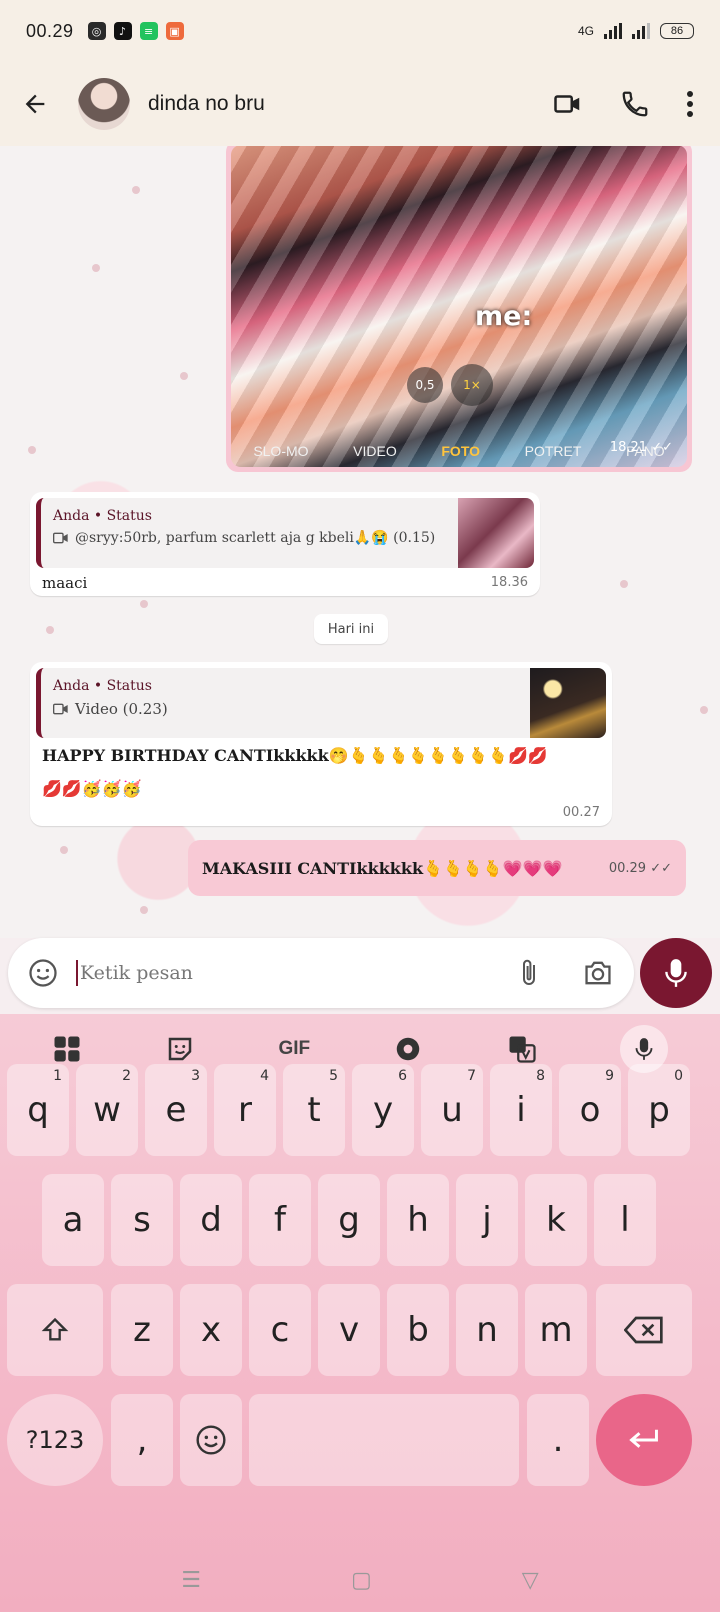  Describe the element at coordinates (382, 868) in the screenshot. I see `message-text: MAKASIII CANTIkkkkkk🫰🫰🫰🫰💗💗💗` at that location.